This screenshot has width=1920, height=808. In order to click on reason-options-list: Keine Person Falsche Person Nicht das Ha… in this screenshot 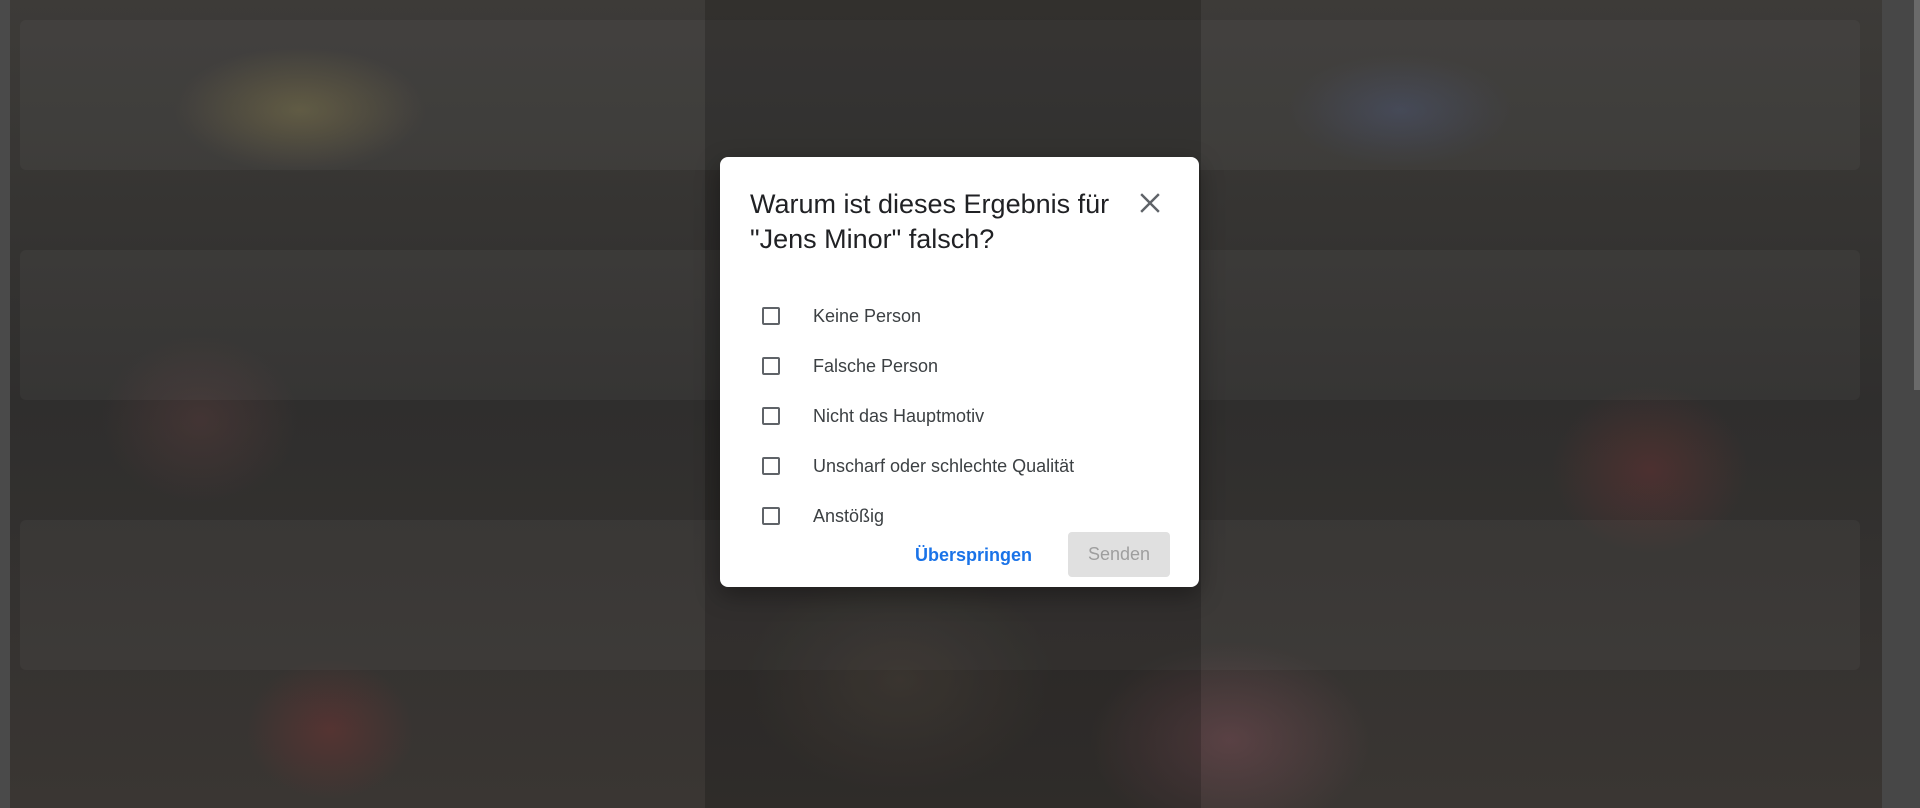, I will do `click(918, 416)`.